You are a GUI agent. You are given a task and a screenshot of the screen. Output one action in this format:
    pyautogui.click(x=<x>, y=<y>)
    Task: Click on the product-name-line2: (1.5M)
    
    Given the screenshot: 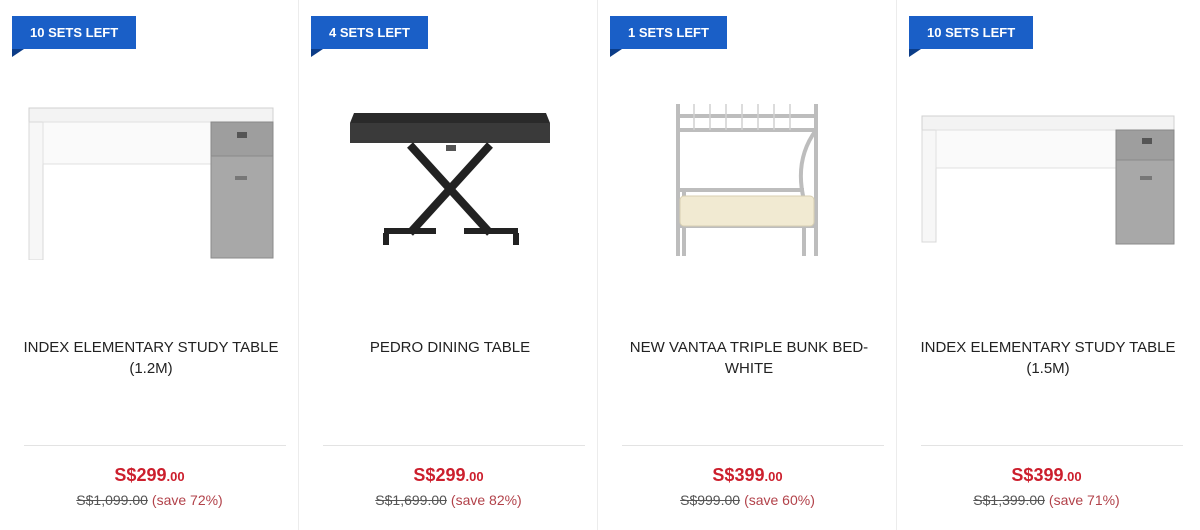 What is the action you would take?
    pyautogui.click(x=1048, y=368)
    